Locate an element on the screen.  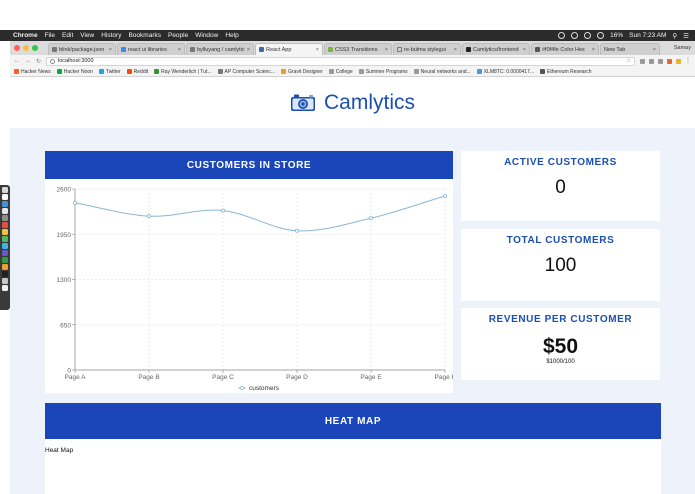
bookmark-ethereum-research: Ethereum Research is located at coordinates (565, 72).